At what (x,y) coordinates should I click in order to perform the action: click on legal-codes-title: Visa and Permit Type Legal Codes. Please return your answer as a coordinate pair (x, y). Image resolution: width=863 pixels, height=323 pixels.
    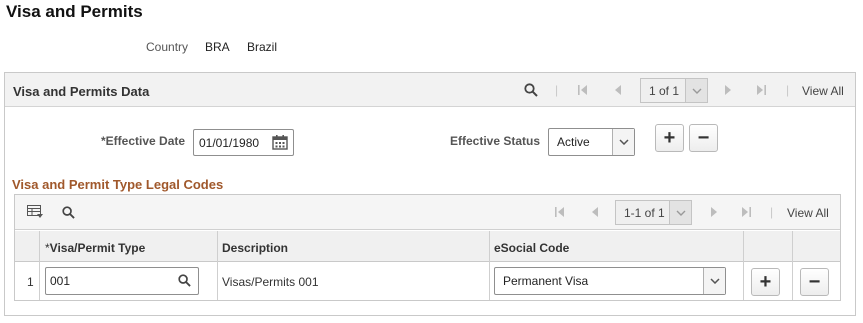
    Looking at the image, I should click on (118, 184).